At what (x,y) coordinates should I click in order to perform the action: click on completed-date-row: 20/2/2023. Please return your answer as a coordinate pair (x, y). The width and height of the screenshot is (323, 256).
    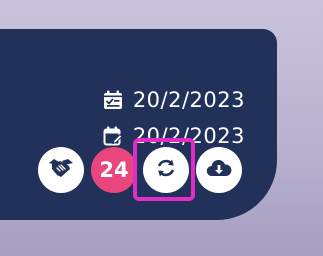
    Looking at the image, I should click on (173, 100).